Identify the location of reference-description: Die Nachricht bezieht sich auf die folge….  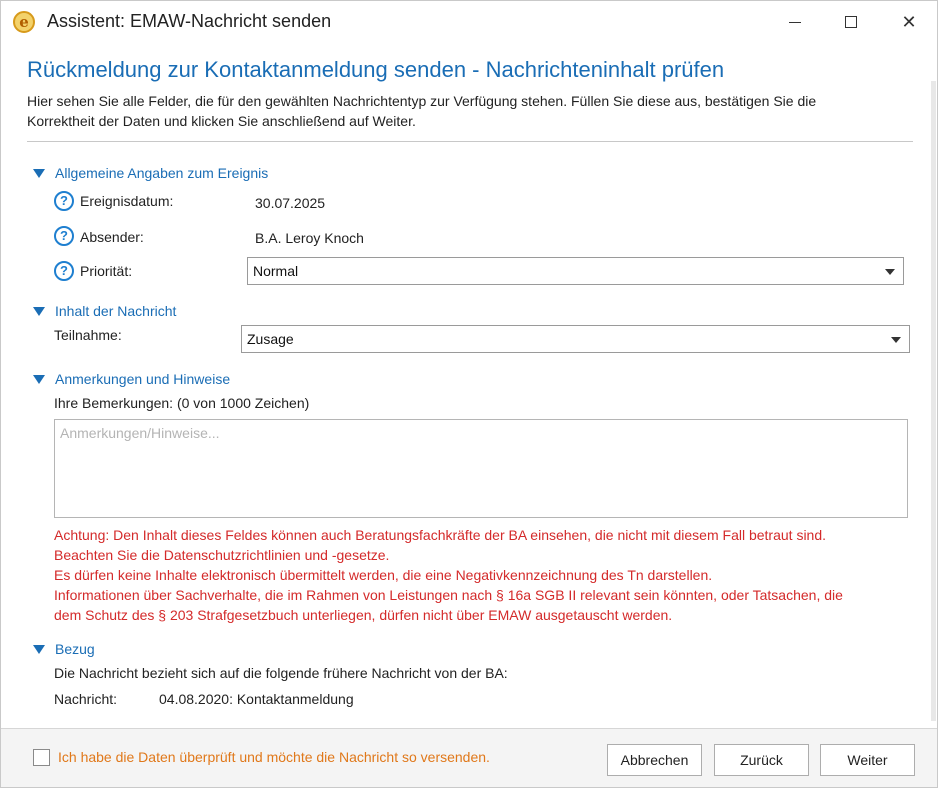
(281, 673).